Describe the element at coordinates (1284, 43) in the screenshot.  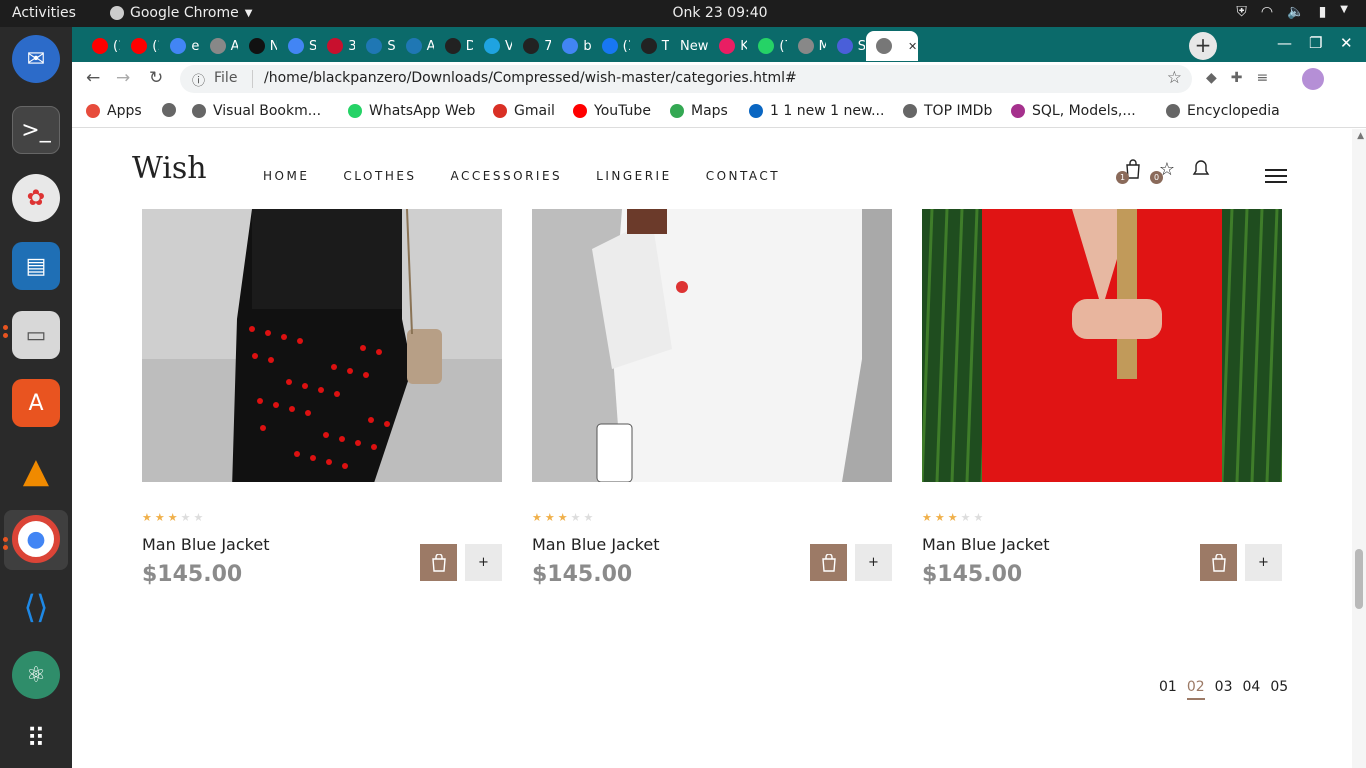
I see `minimize-icon: —` at that location.